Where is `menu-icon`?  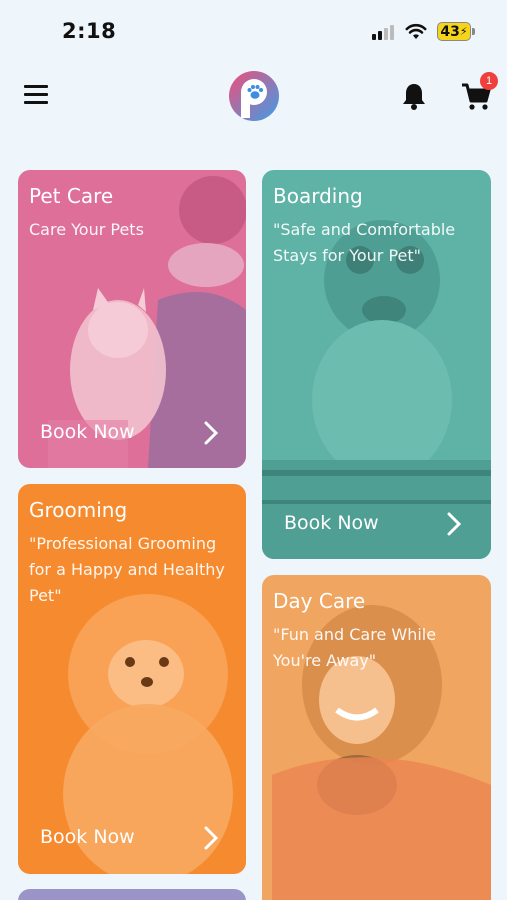 menu-icon is located at coordinates (38, 96).